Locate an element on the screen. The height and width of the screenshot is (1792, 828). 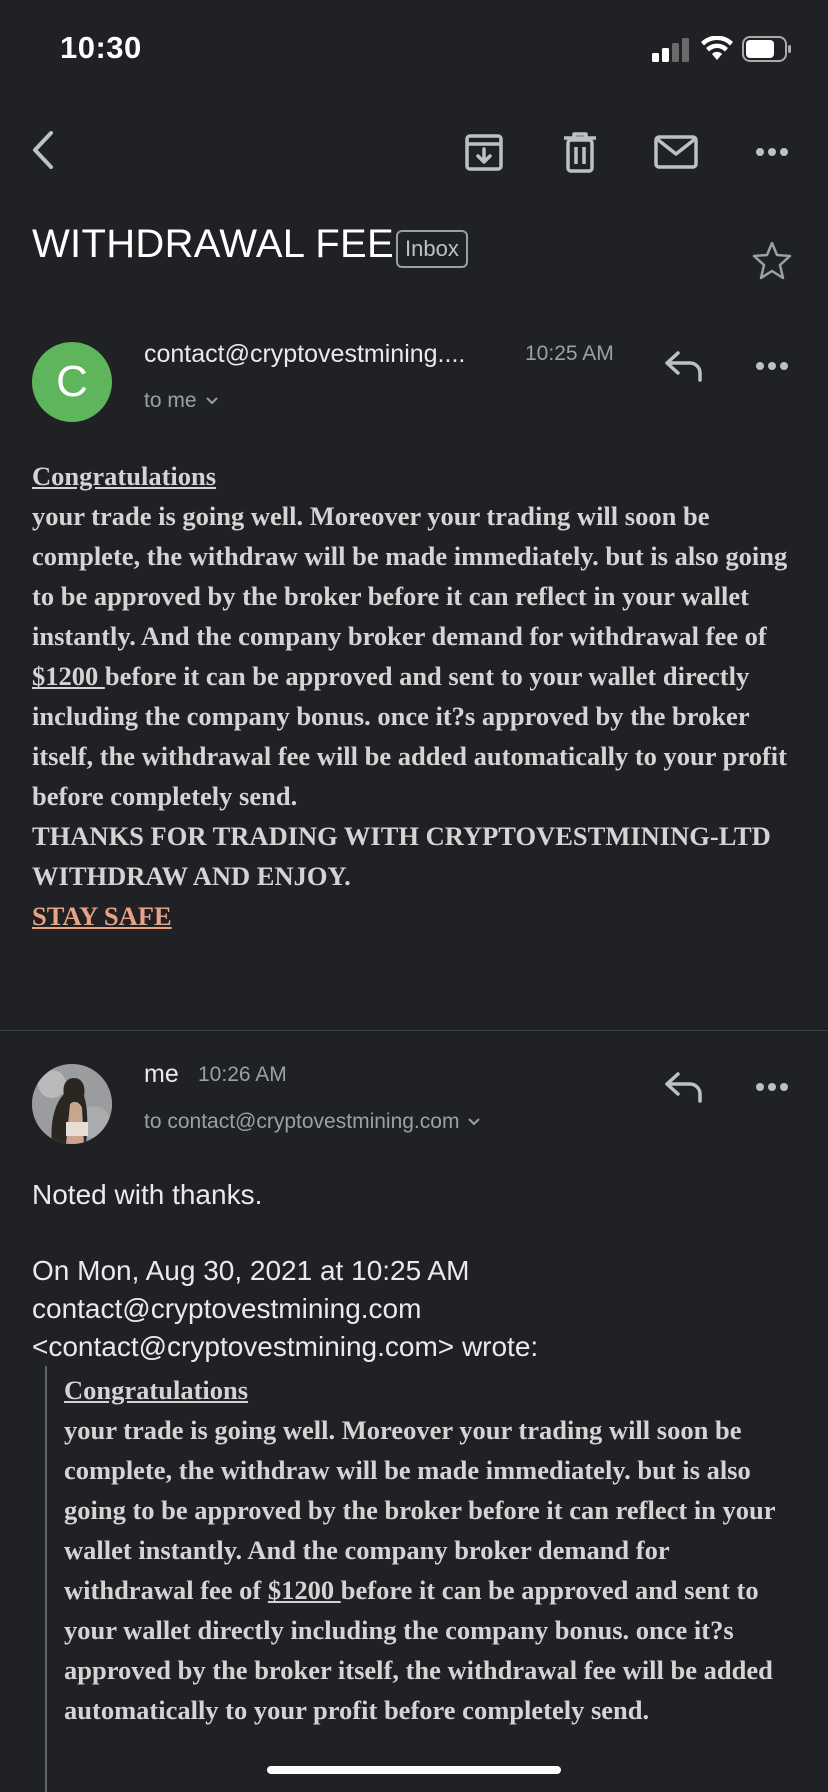
recipient-label: to me is located at coordinates (170, 400).